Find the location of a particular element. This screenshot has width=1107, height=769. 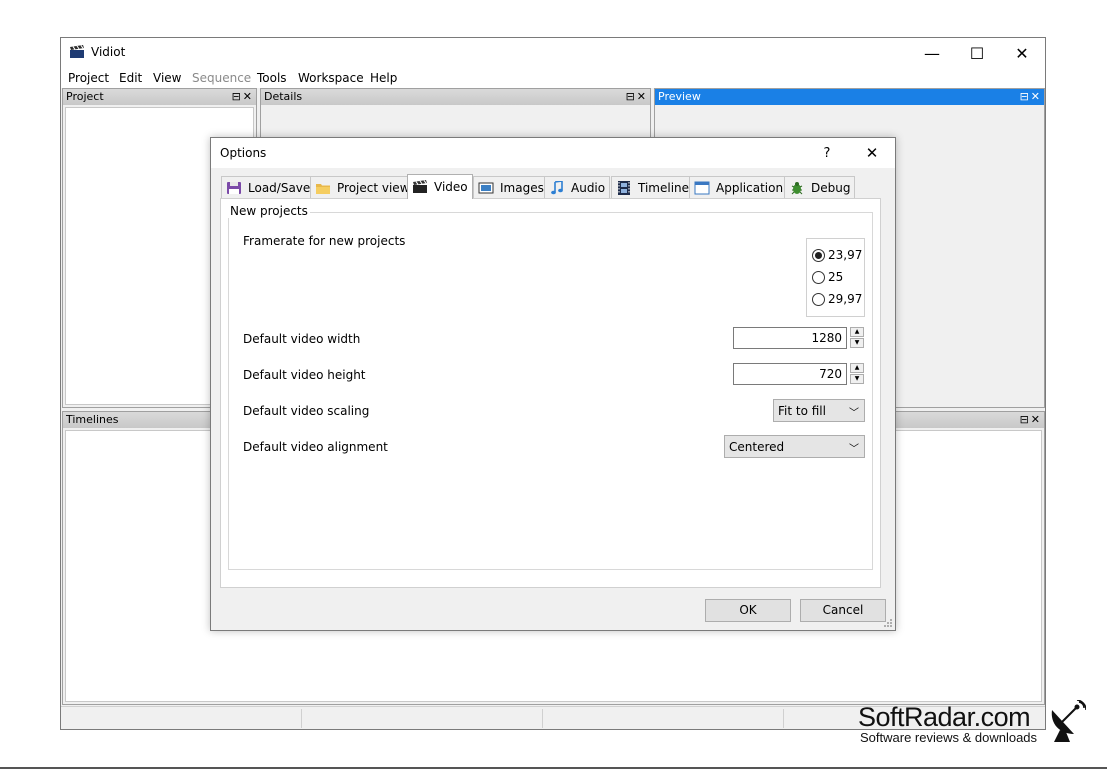

window-icon is located at coordinates (702, 187).